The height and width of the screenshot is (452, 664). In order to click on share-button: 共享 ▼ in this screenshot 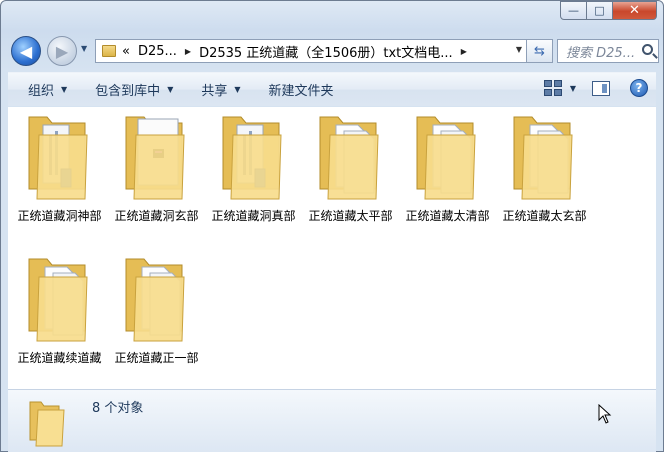, I will do `click(220, 89)`.